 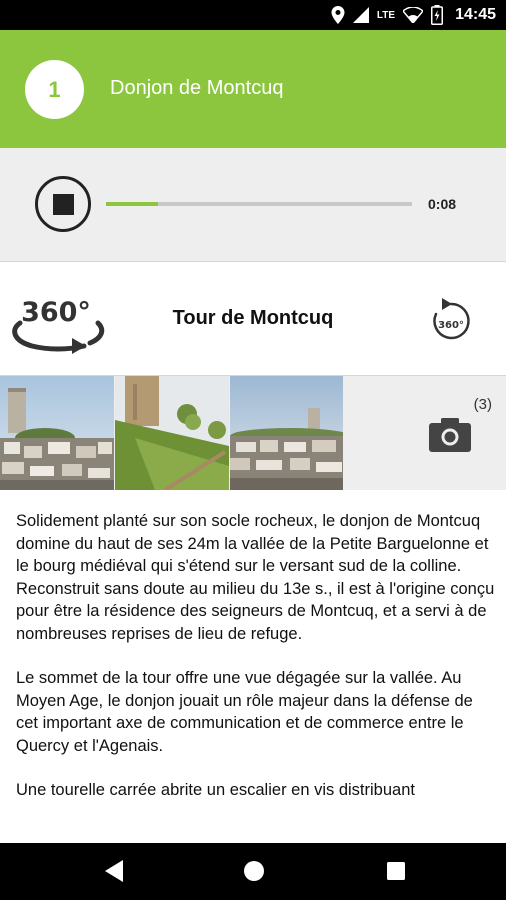 What do you see at coordinates (451, 325) in the screenshot?
I see `replay-360-label: 360°` at bounding box center [451, 325].